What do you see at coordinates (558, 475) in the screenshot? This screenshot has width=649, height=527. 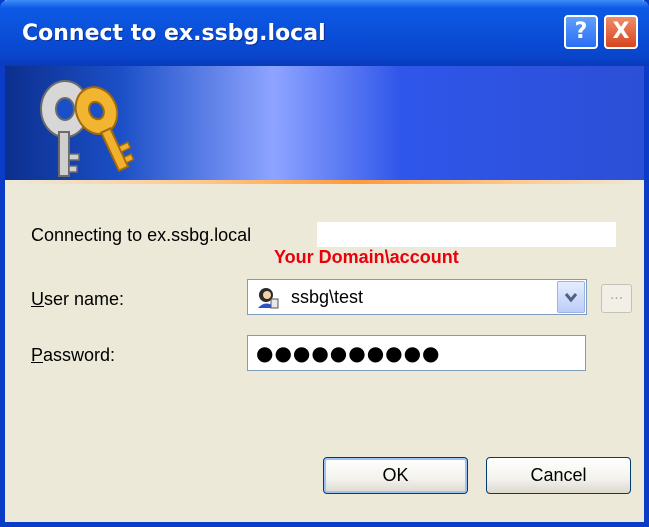 I see `cancel-button: Cancel` at bounding box center [558, 475].